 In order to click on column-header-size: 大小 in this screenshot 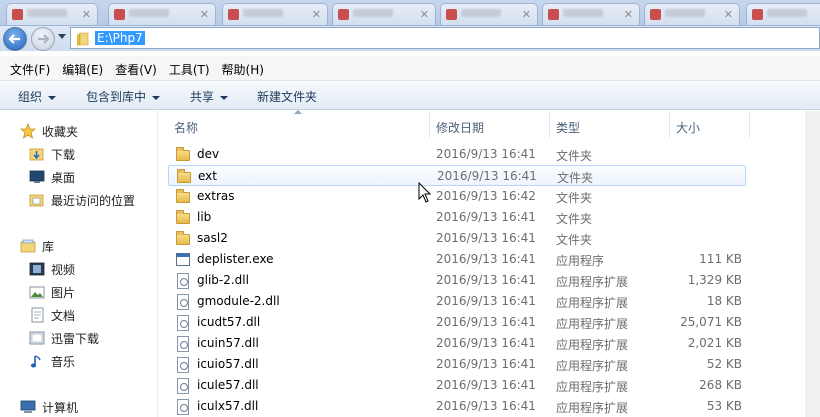, I will do `click(710, 125)`.